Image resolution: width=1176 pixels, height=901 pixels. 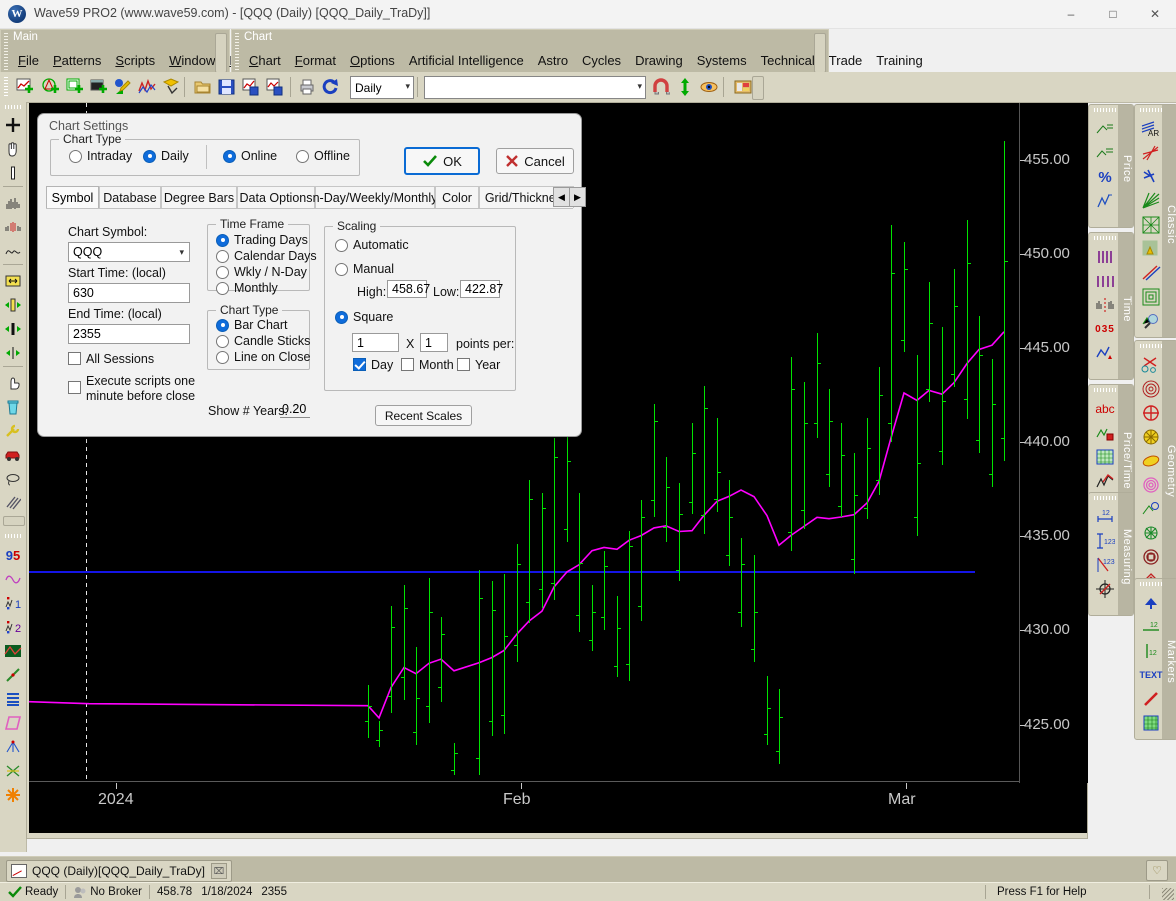 I want to click on menu-astro: Astro, so click(x=553, y=60).